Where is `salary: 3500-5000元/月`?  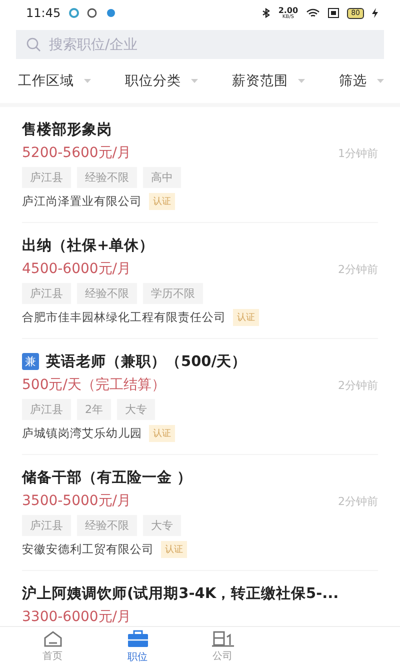 salary: 3500-5000元/月 is located at coordinates (77, 501).